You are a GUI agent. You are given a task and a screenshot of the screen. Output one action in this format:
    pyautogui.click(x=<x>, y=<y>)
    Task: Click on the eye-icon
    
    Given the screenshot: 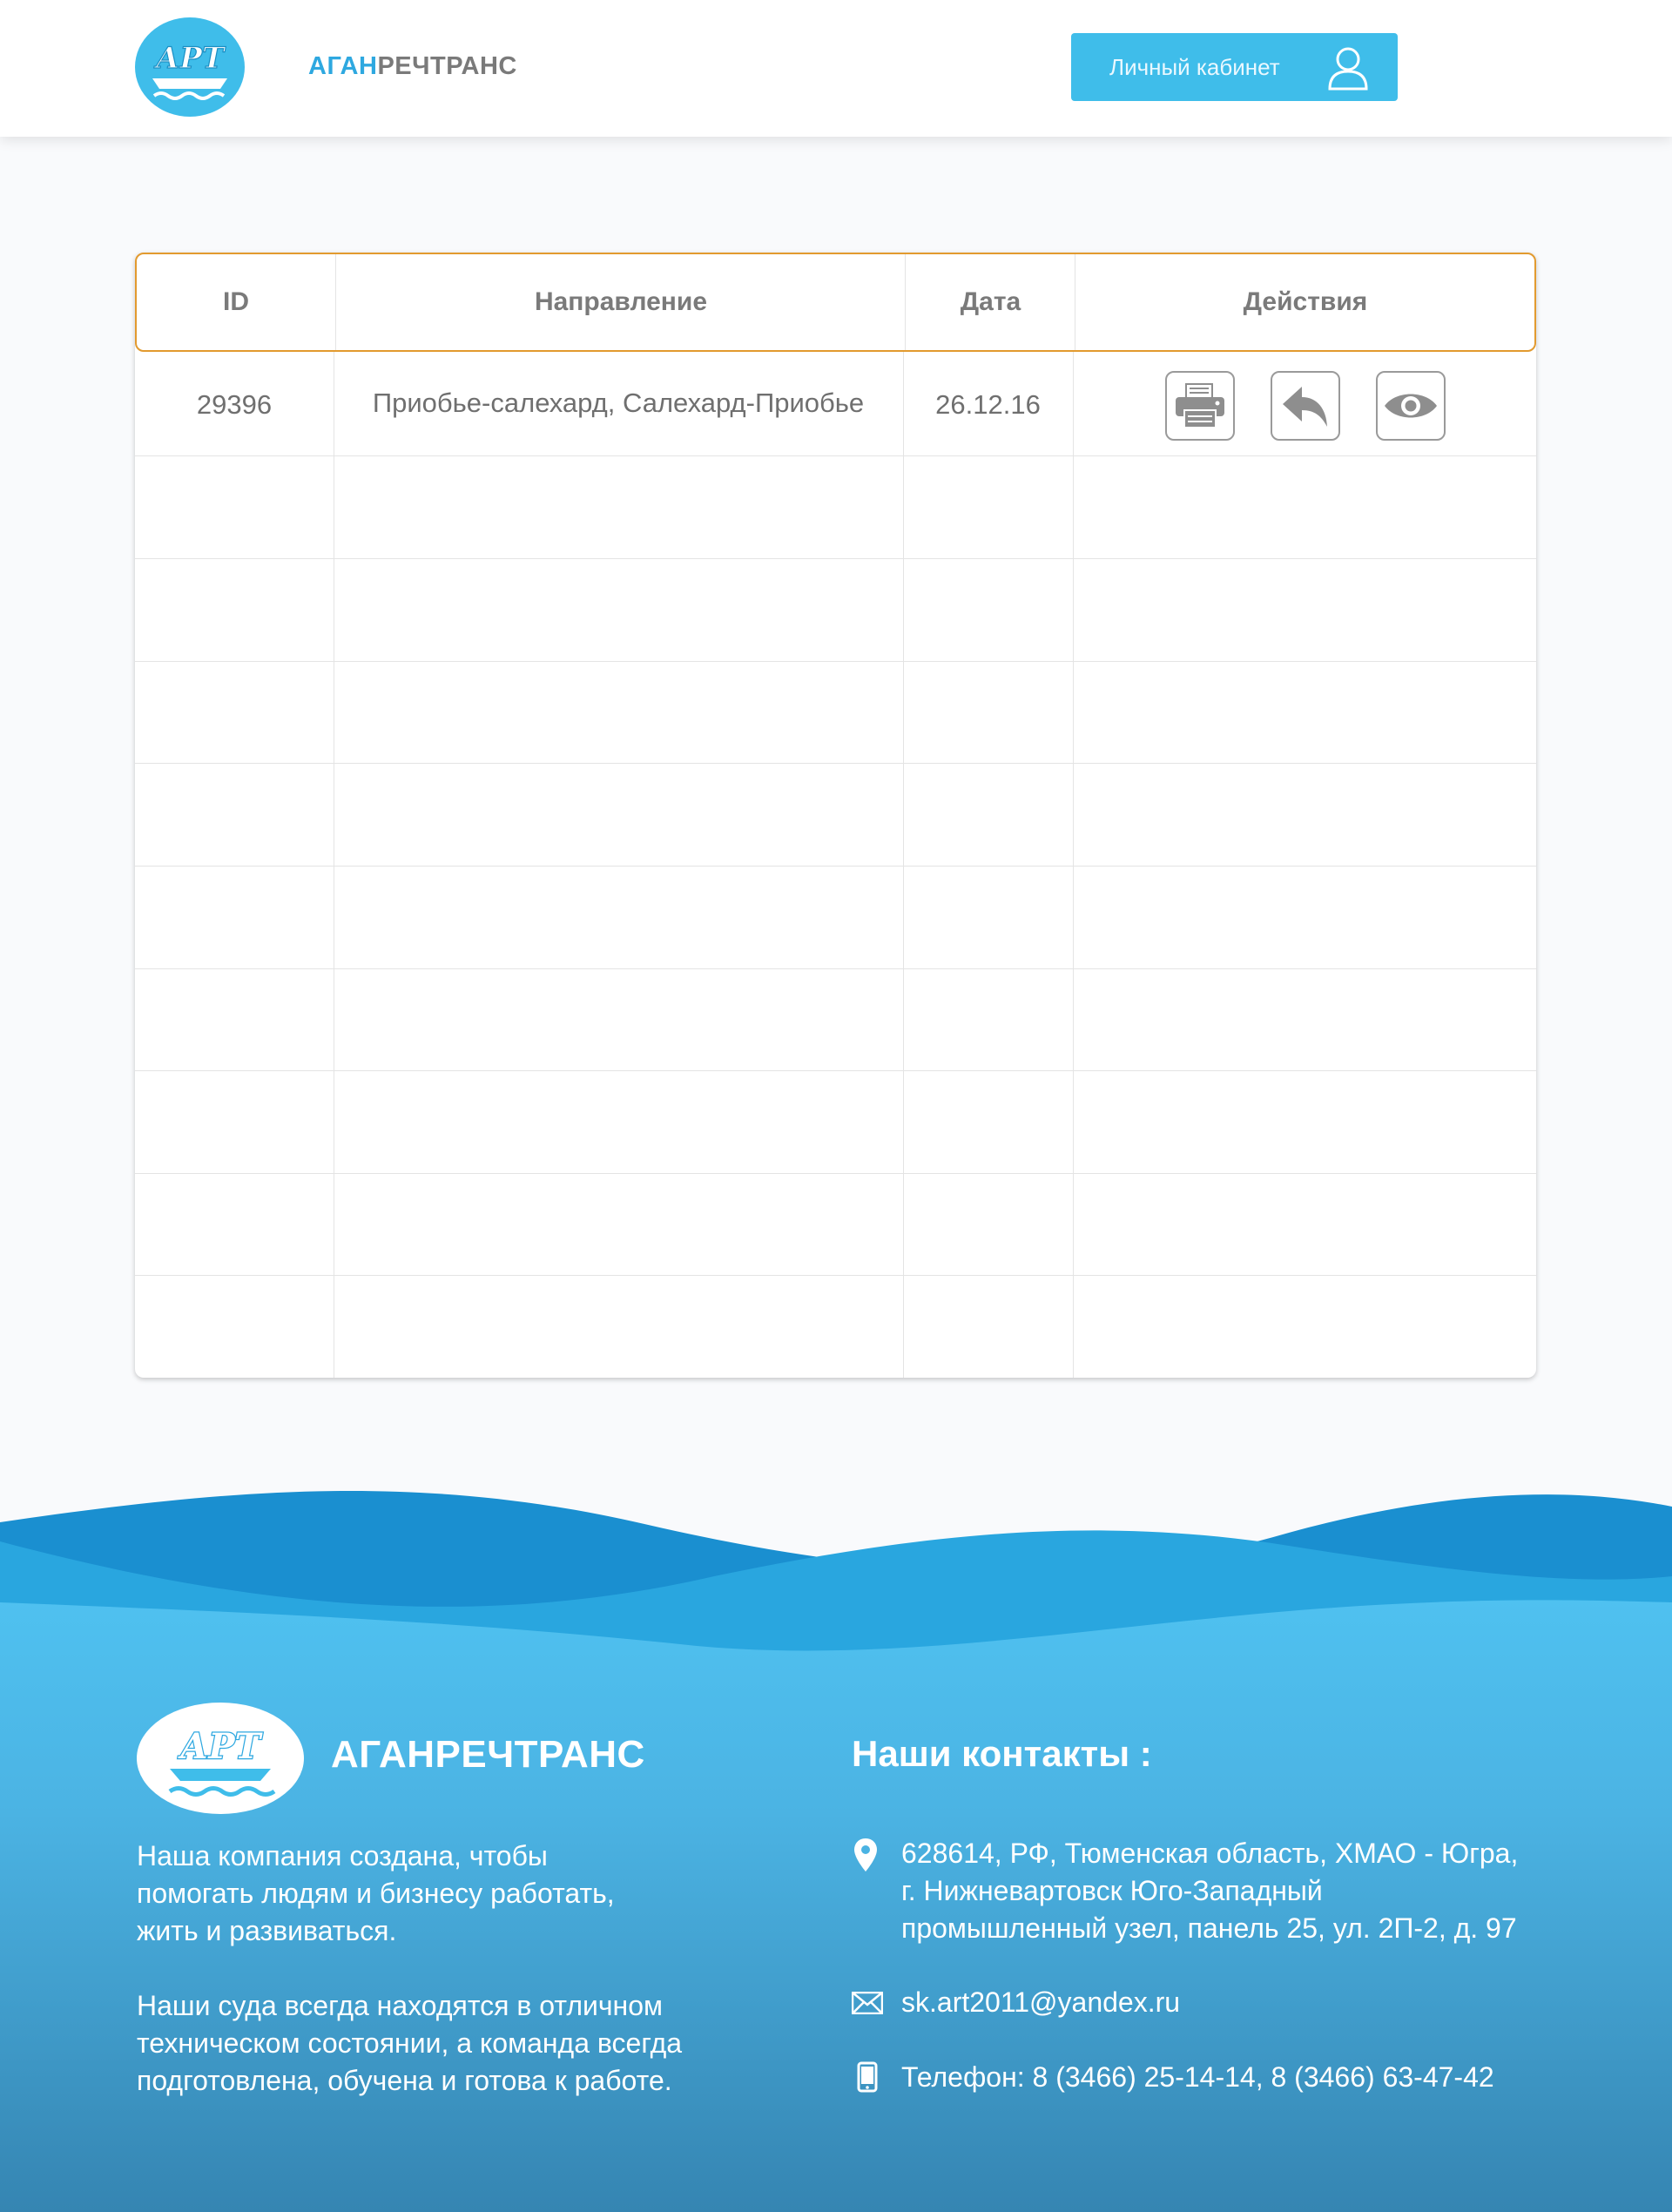 What is the action you would take?
    pyautogui.click(x=1411, y=406)
    